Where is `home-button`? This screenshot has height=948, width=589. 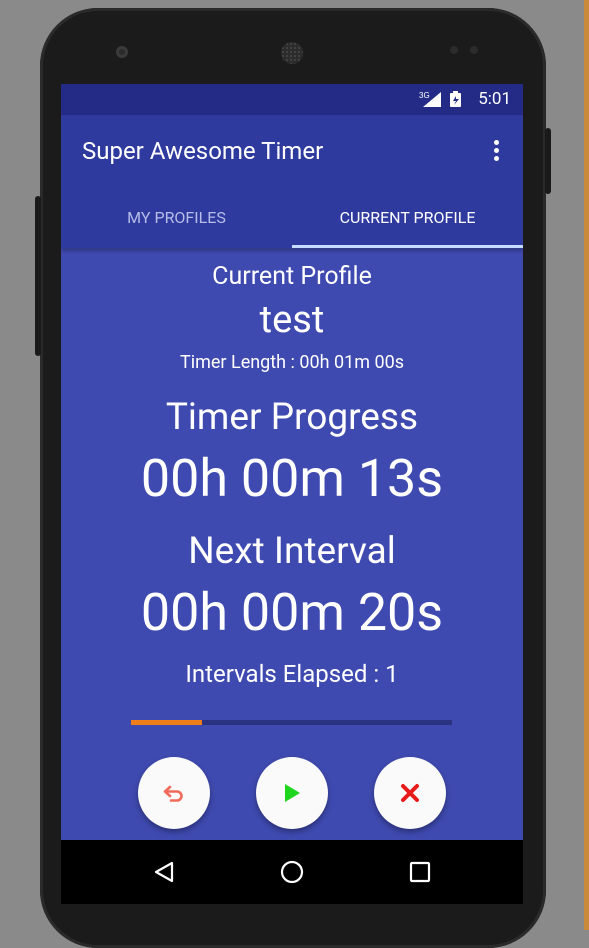
home-button is located at coordinates (292, 872).